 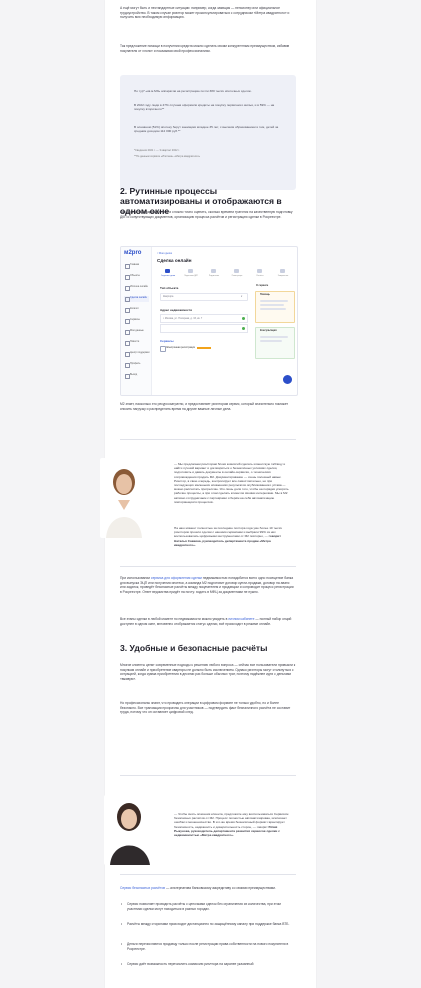 What do you see at coordinates (142, 888) in the screenshot?
I see `safe-payments-link: Сервис безопасных расчётов` at bounding box center [142, 888].